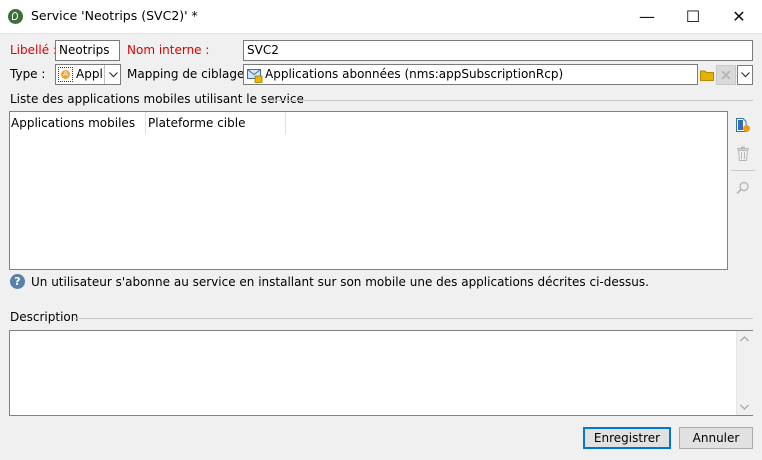 Image resolution: width=762 pixels, height=460 pixels. I want to click on info-icon: ?, so click(17, 281).